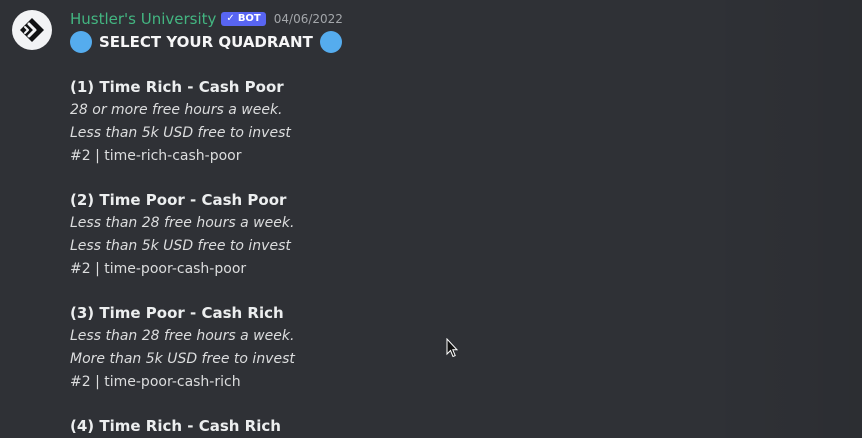 The width and height of the screenshot is (862, 438). Describe the element at coordinates (156, 156) in the screenshot. I see `quadrant-channel: #2 | time-rich-cash-poor` at that location.